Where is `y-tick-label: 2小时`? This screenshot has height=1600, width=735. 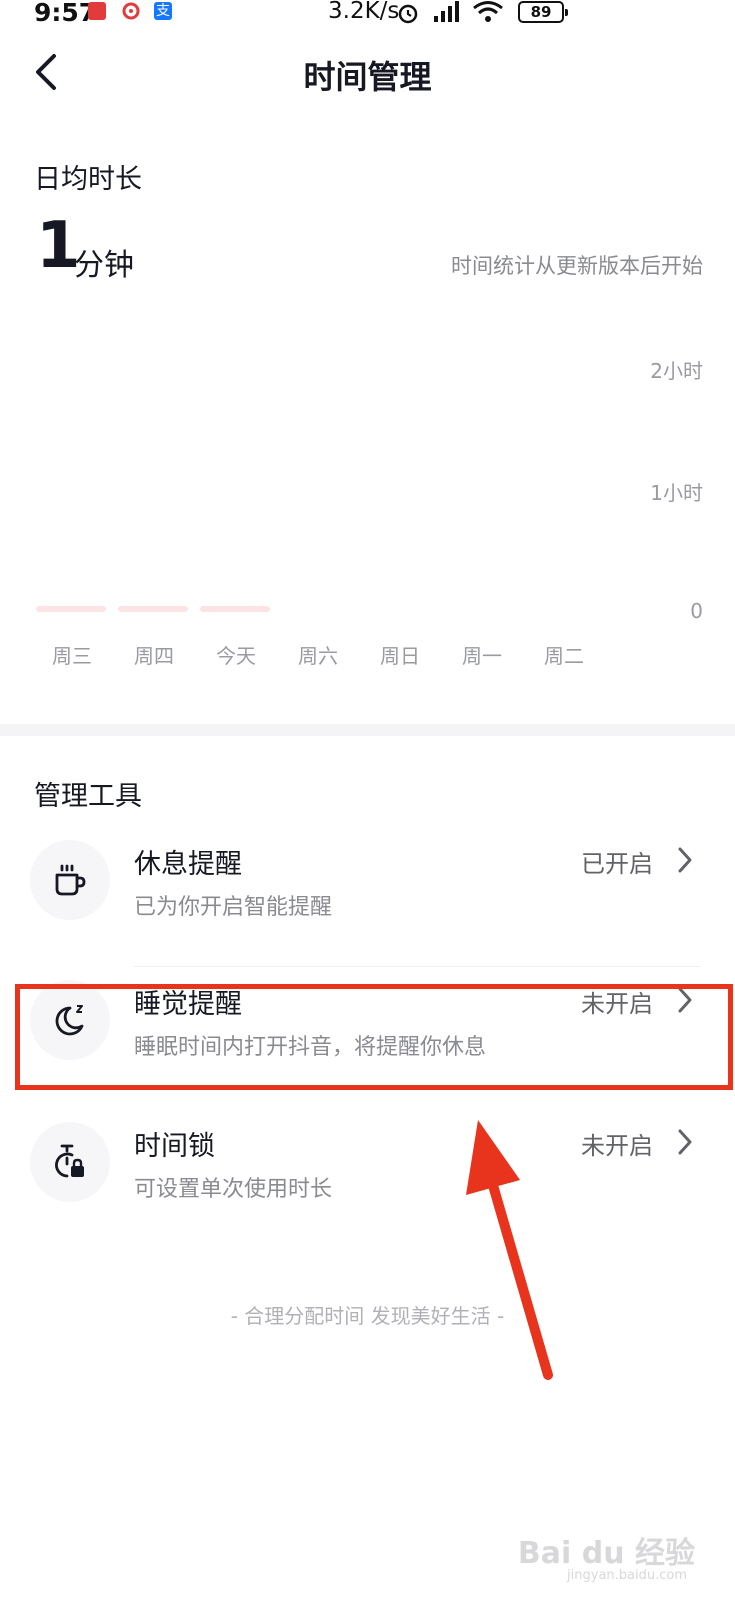
y-tick-label: 2小时 is located at coordinates (676, 371).